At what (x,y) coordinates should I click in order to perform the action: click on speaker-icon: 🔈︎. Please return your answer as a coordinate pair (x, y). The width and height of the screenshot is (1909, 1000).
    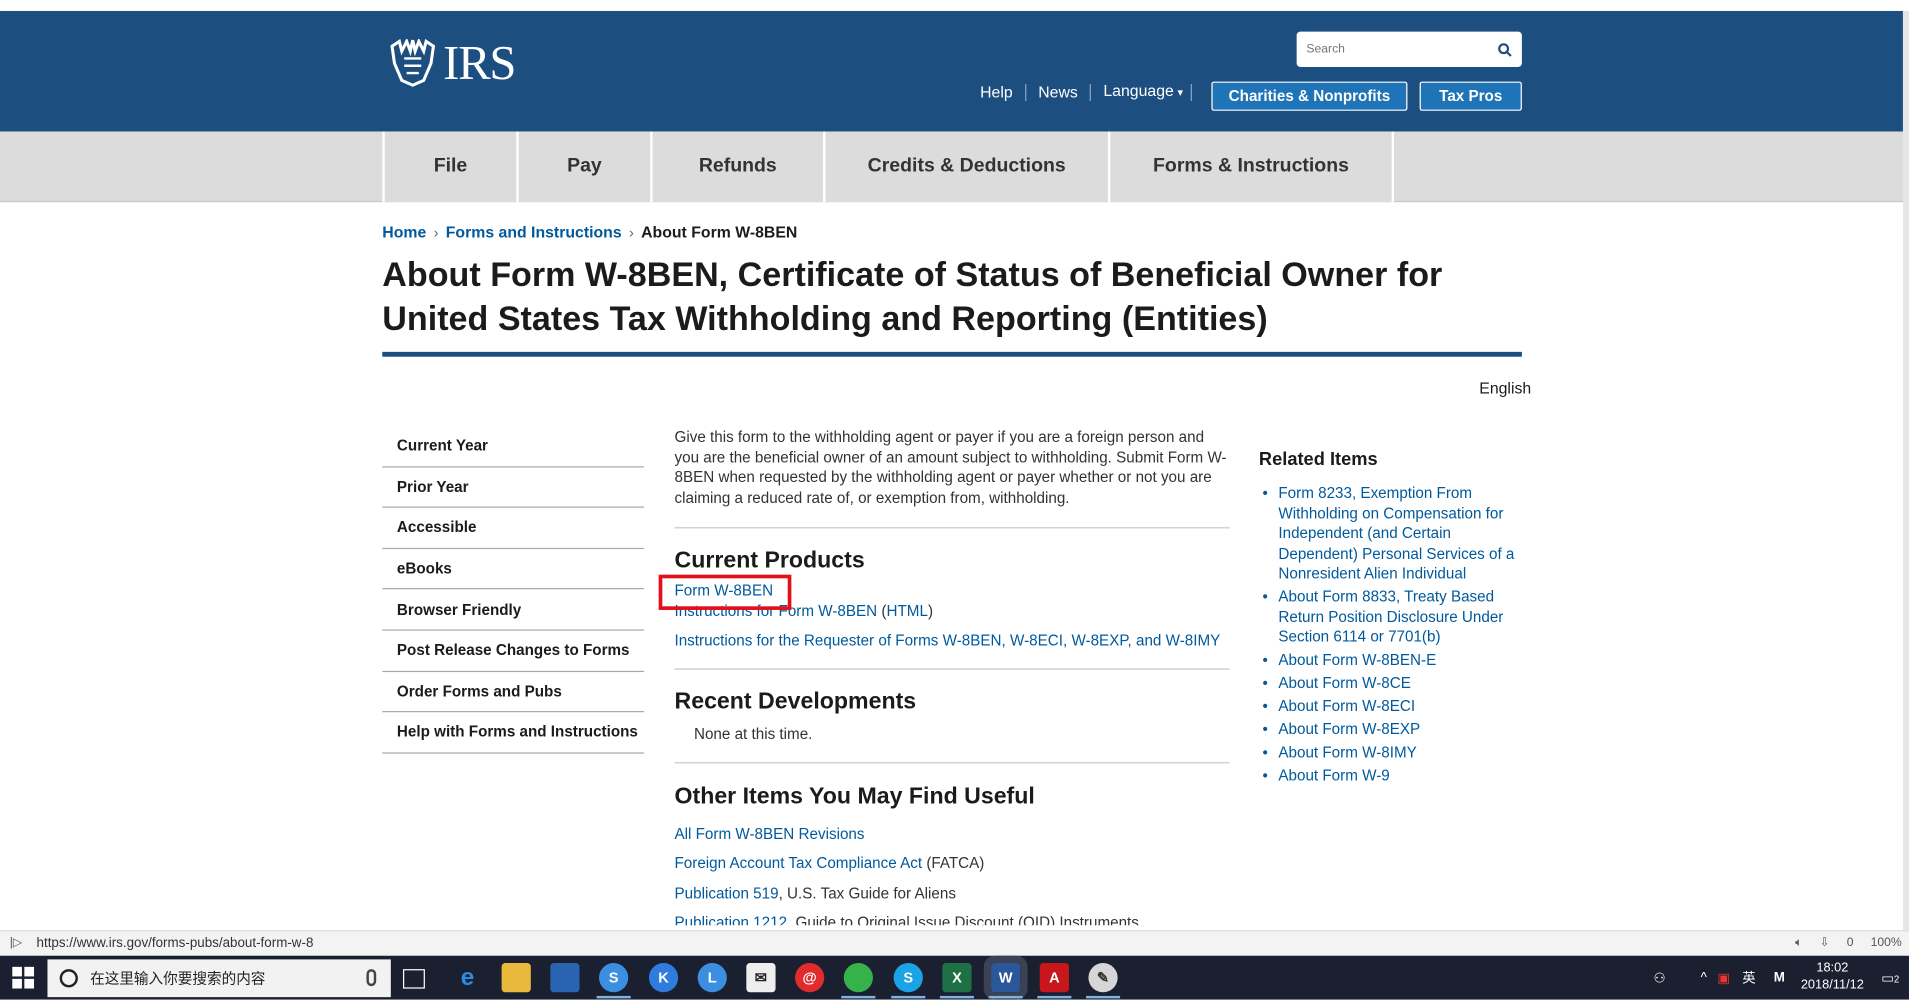
    Looking at the image, I should click on (1798, 942).